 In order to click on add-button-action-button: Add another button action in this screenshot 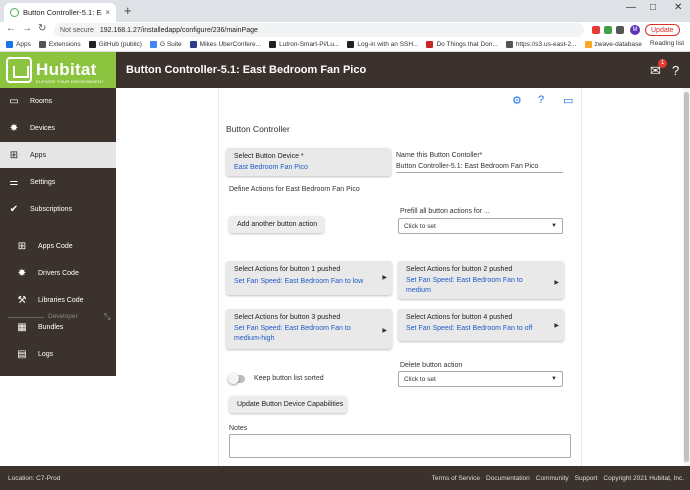, I will do `click(276, 224)`.